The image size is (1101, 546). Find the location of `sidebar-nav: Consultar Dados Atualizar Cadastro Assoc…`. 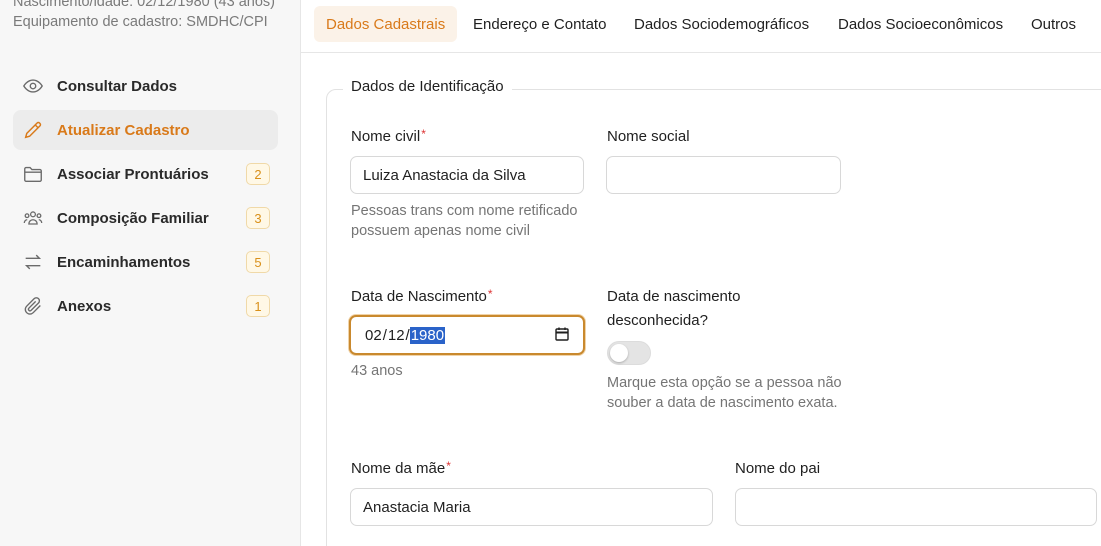

sidebar-nav: Consultar Dados Atualizar Cadastro Assoc… is located at coordinates (145, 198).